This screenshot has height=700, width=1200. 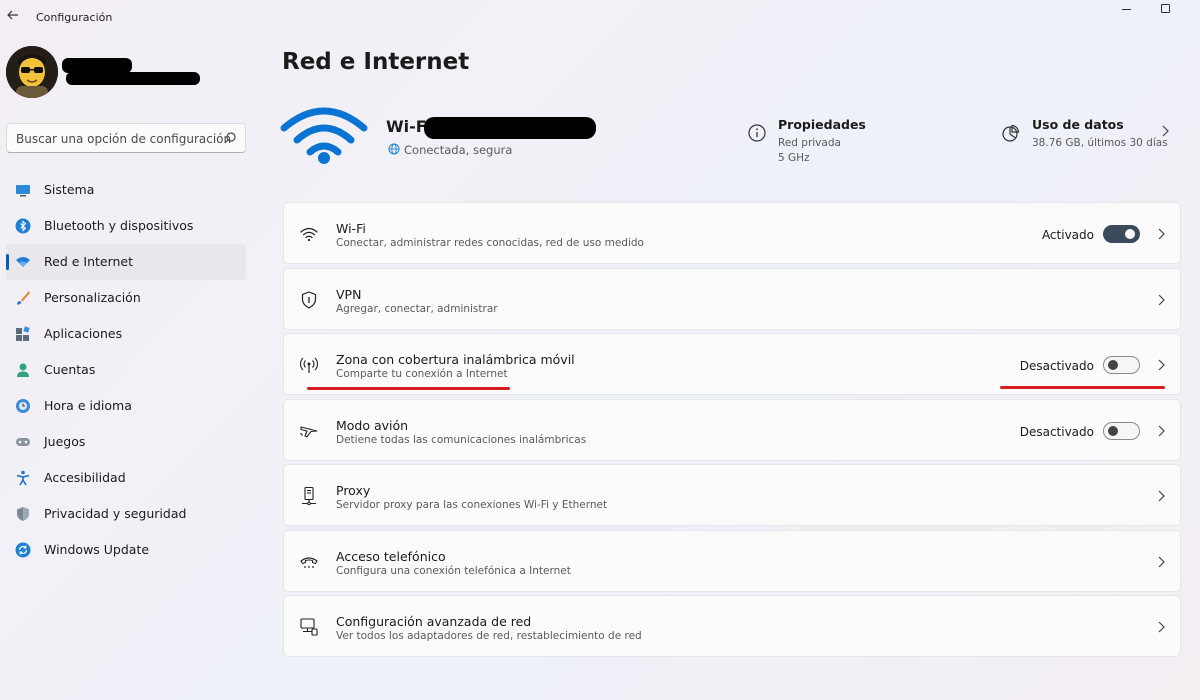 What do you see at coordinates (408, 388) in the screenshot?
I see `annotation-underline-title` at bounding box center [408, 388].